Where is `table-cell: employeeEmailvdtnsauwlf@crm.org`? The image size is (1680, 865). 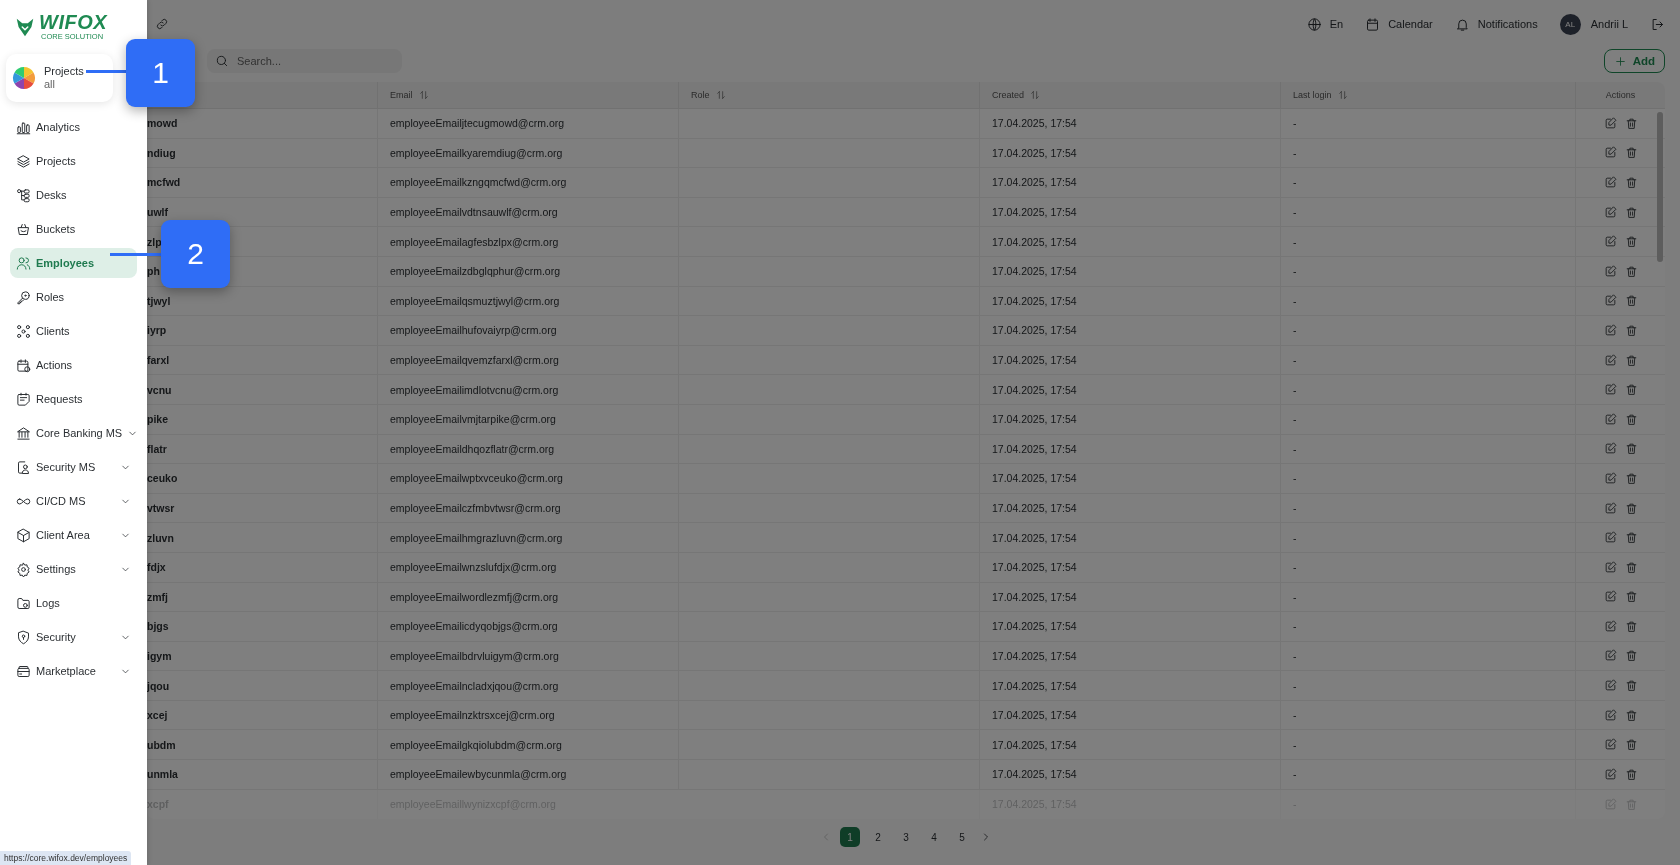 table-cell: employeeEmailvdtnsauwlf@crm.org is located at coordinates (527, 212).